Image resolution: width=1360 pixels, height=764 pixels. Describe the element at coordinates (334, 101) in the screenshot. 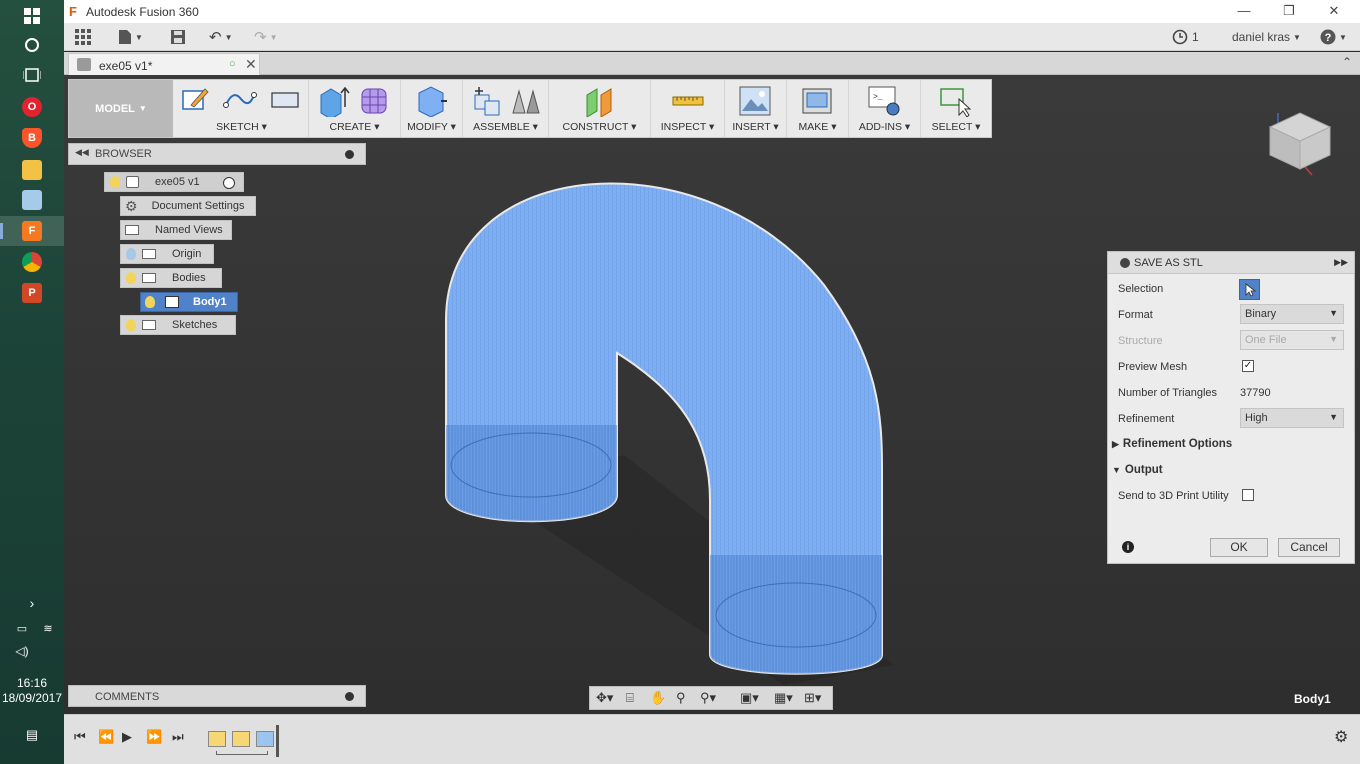

I see `extrude-icon` at that location.